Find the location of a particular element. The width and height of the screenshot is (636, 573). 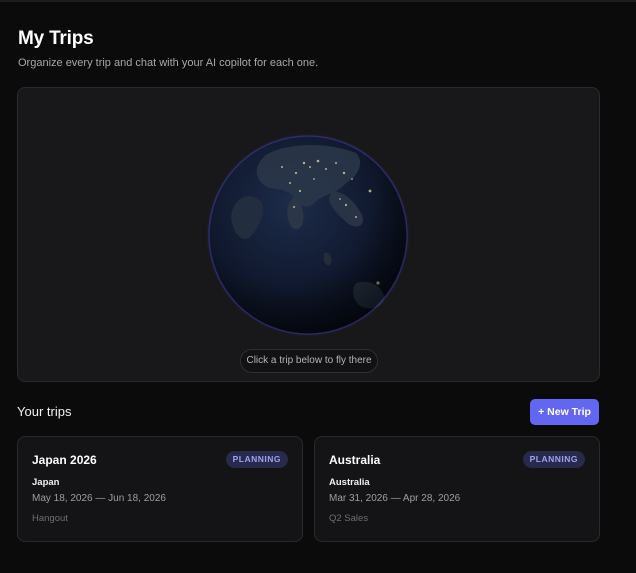

trip-destination: Japan is located at coordinates (46, 482).